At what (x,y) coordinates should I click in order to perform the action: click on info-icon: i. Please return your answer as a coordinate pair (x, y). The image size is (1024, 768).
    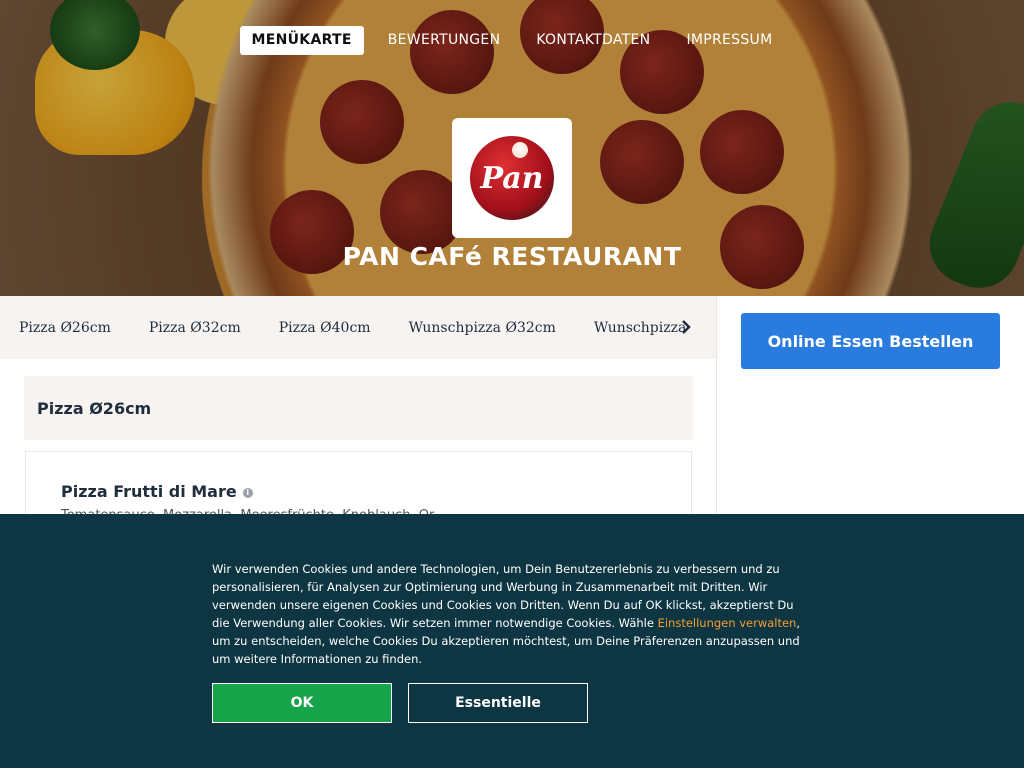
    Looking at the image, I should click on (247, 492).